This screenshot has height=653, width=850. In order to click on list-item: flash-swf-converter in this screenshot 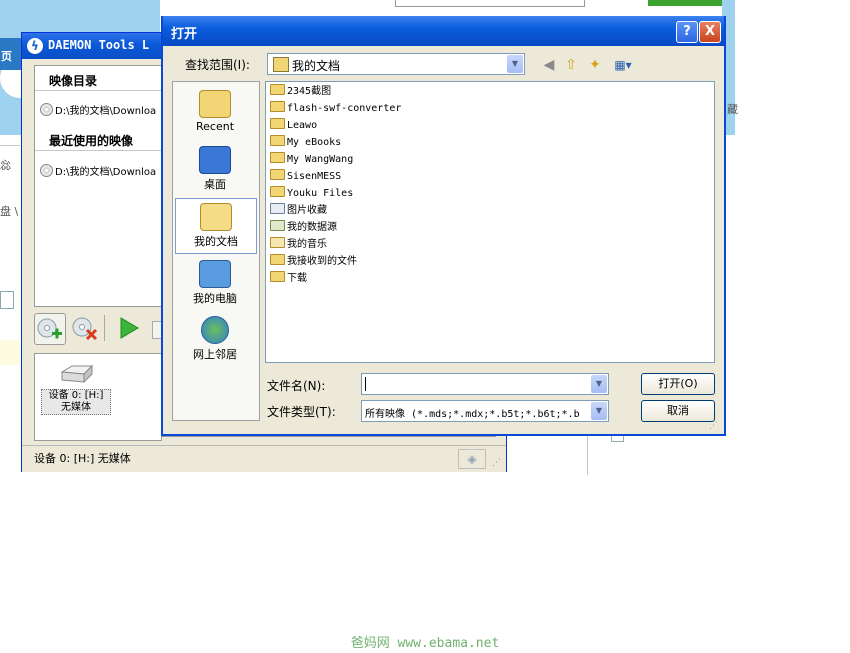, I will do `click(335, 108)`.